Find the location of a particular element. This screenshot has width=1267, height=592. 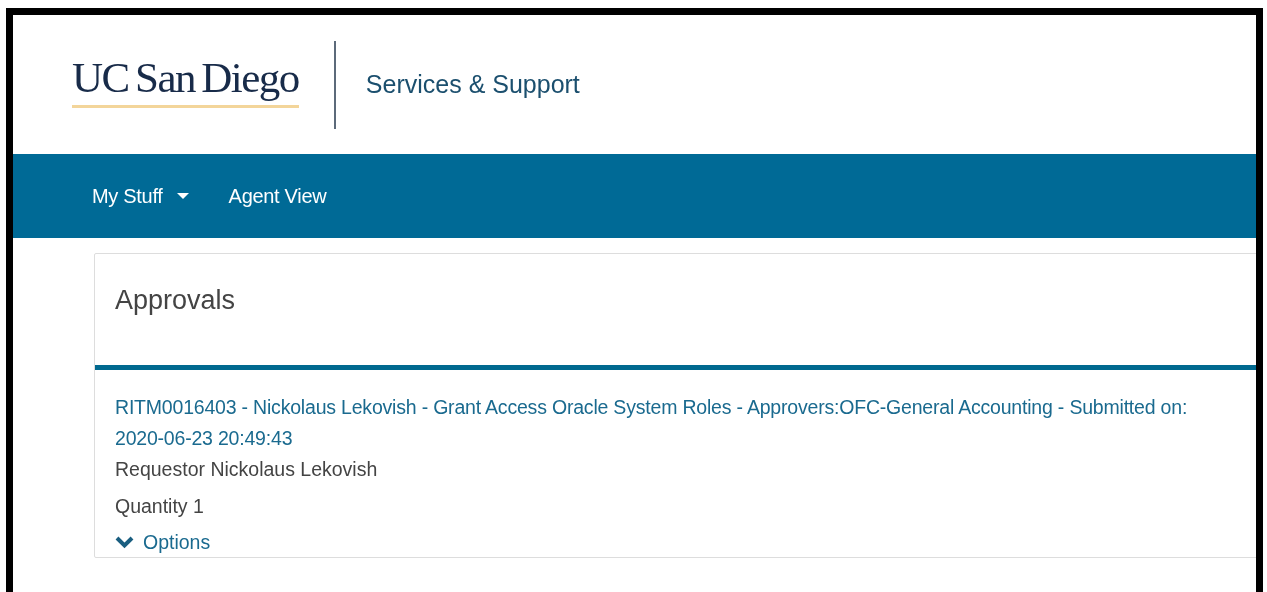

request-link: RITM0016403 - Nickolaus Lekovish - Grant Access Oracle System Roles - Approvers:OFC-General Accounting - Submitted on: 2020-06-23 20:49:43 is located at coordinates (677, 423).